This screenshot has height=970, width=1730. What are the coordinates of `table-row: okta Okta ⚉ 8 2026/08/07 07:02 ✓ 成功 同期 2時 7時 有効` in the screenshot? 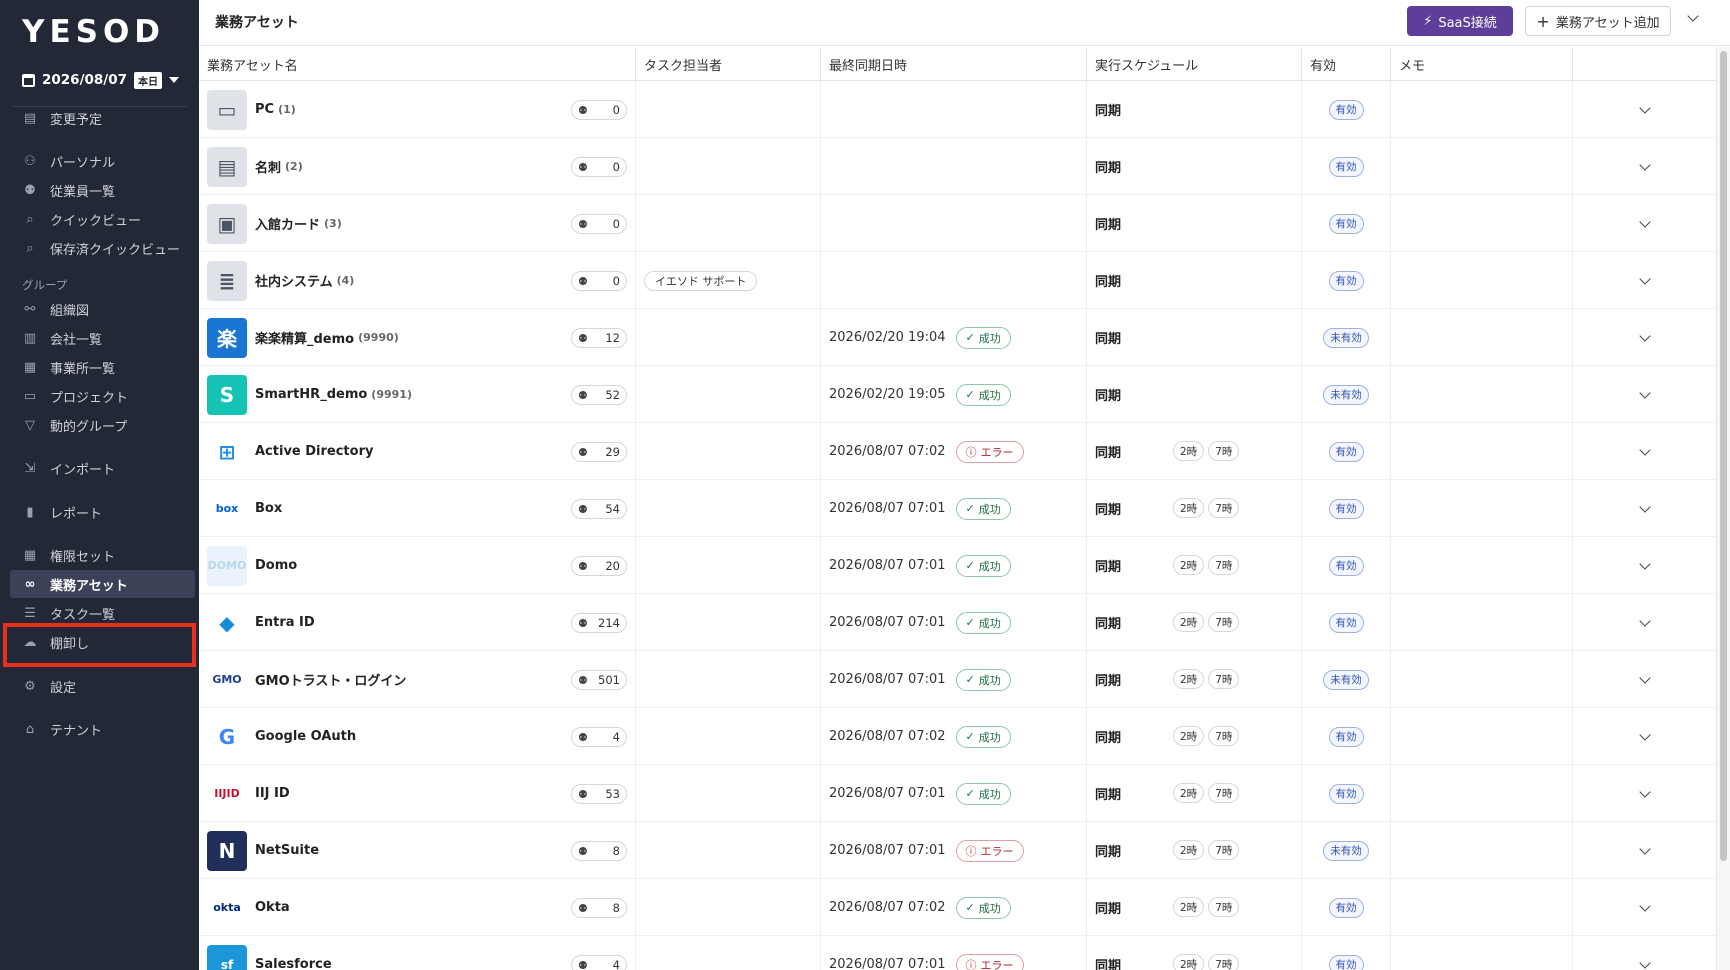 It's located at (957, 907).